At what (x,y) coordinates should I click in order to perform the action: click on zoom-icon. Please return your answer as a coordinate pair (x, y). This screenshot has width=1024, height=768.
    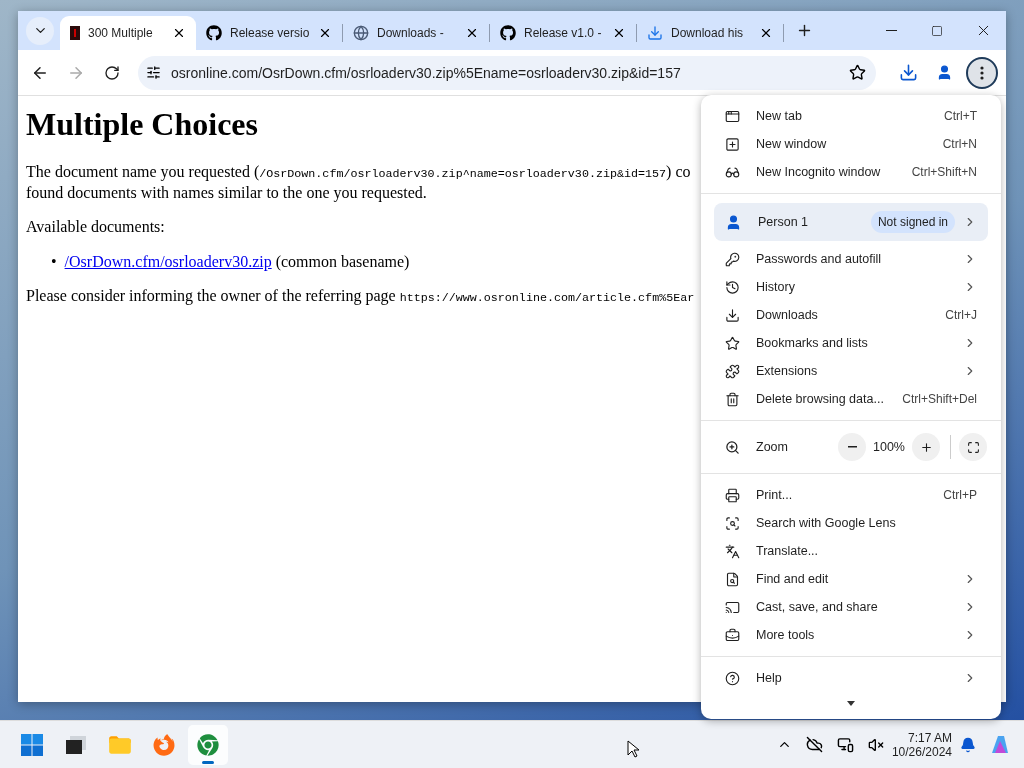
    Looking at the image, I should click on (732, 447).